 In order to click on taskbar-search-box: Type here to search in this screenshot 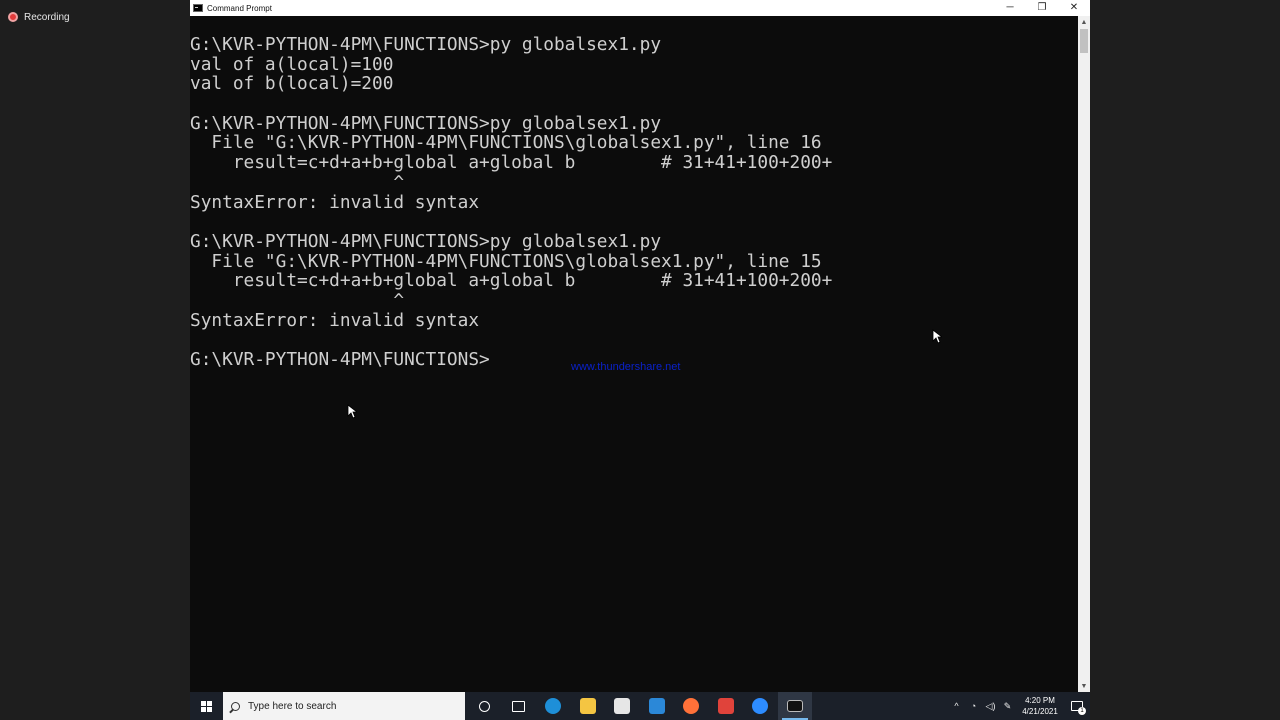, I will do `click(344, 706)`.